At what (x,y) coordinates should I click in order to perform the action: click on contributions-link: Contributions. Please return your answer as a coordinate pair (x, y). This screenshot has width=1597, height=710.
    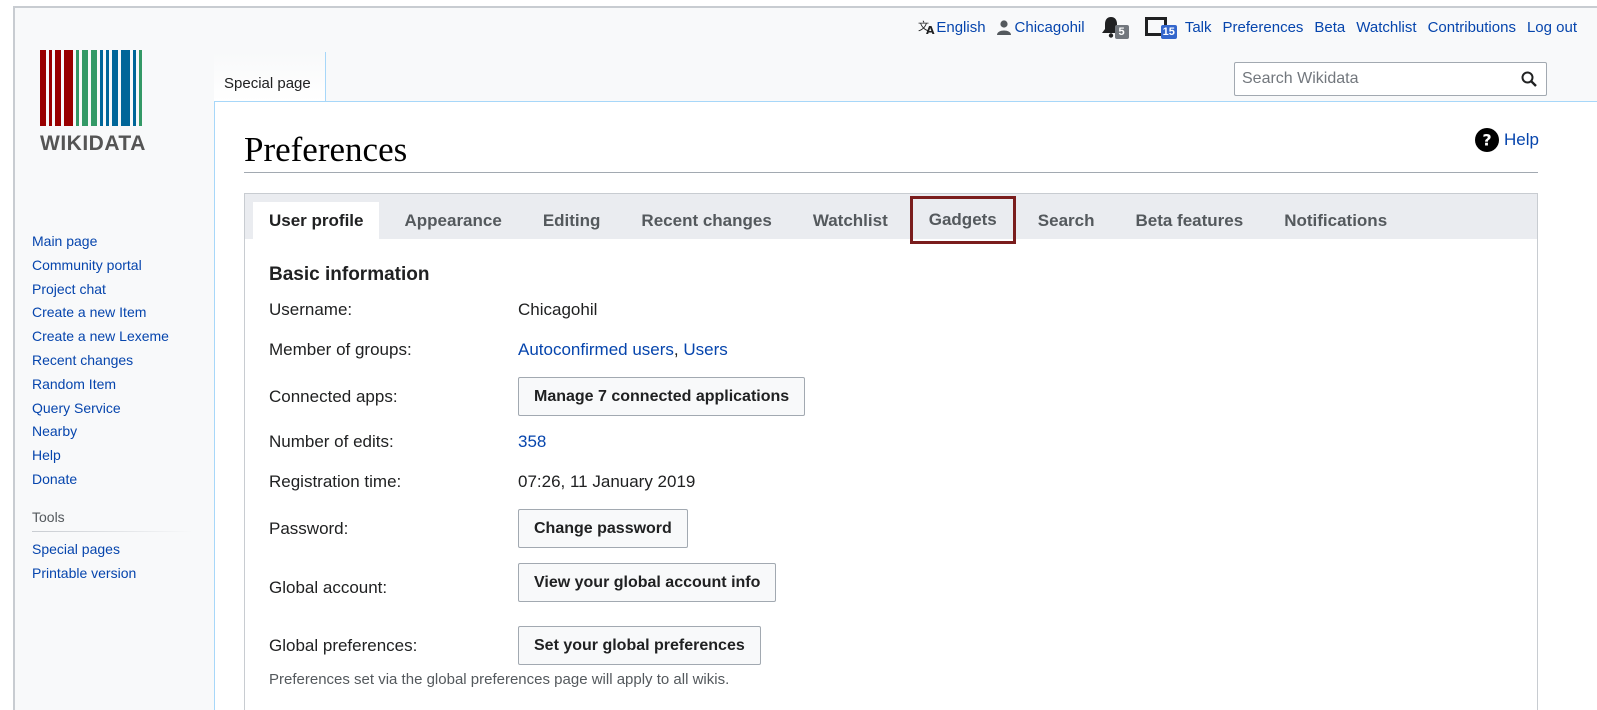
    Looking at the image, I should click on (1472, 27).